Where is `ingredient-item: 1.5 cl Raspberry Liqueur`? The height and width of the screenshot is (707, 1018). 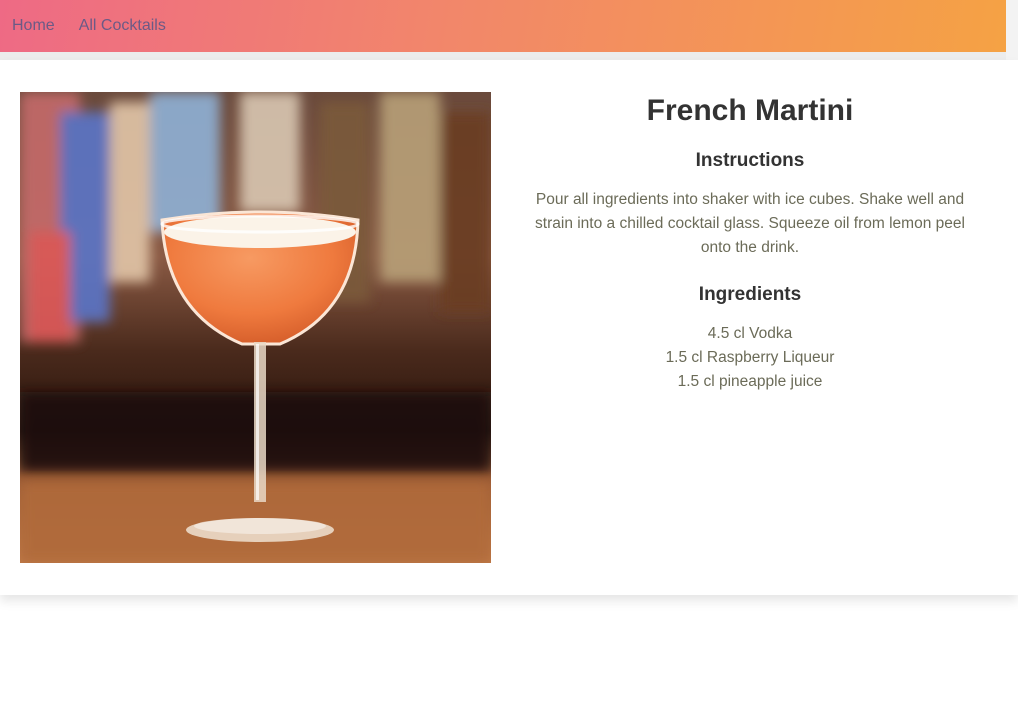 ingredient-item: 1.5 cl Raspberry Liqueur is located at coordinates (750, 357).